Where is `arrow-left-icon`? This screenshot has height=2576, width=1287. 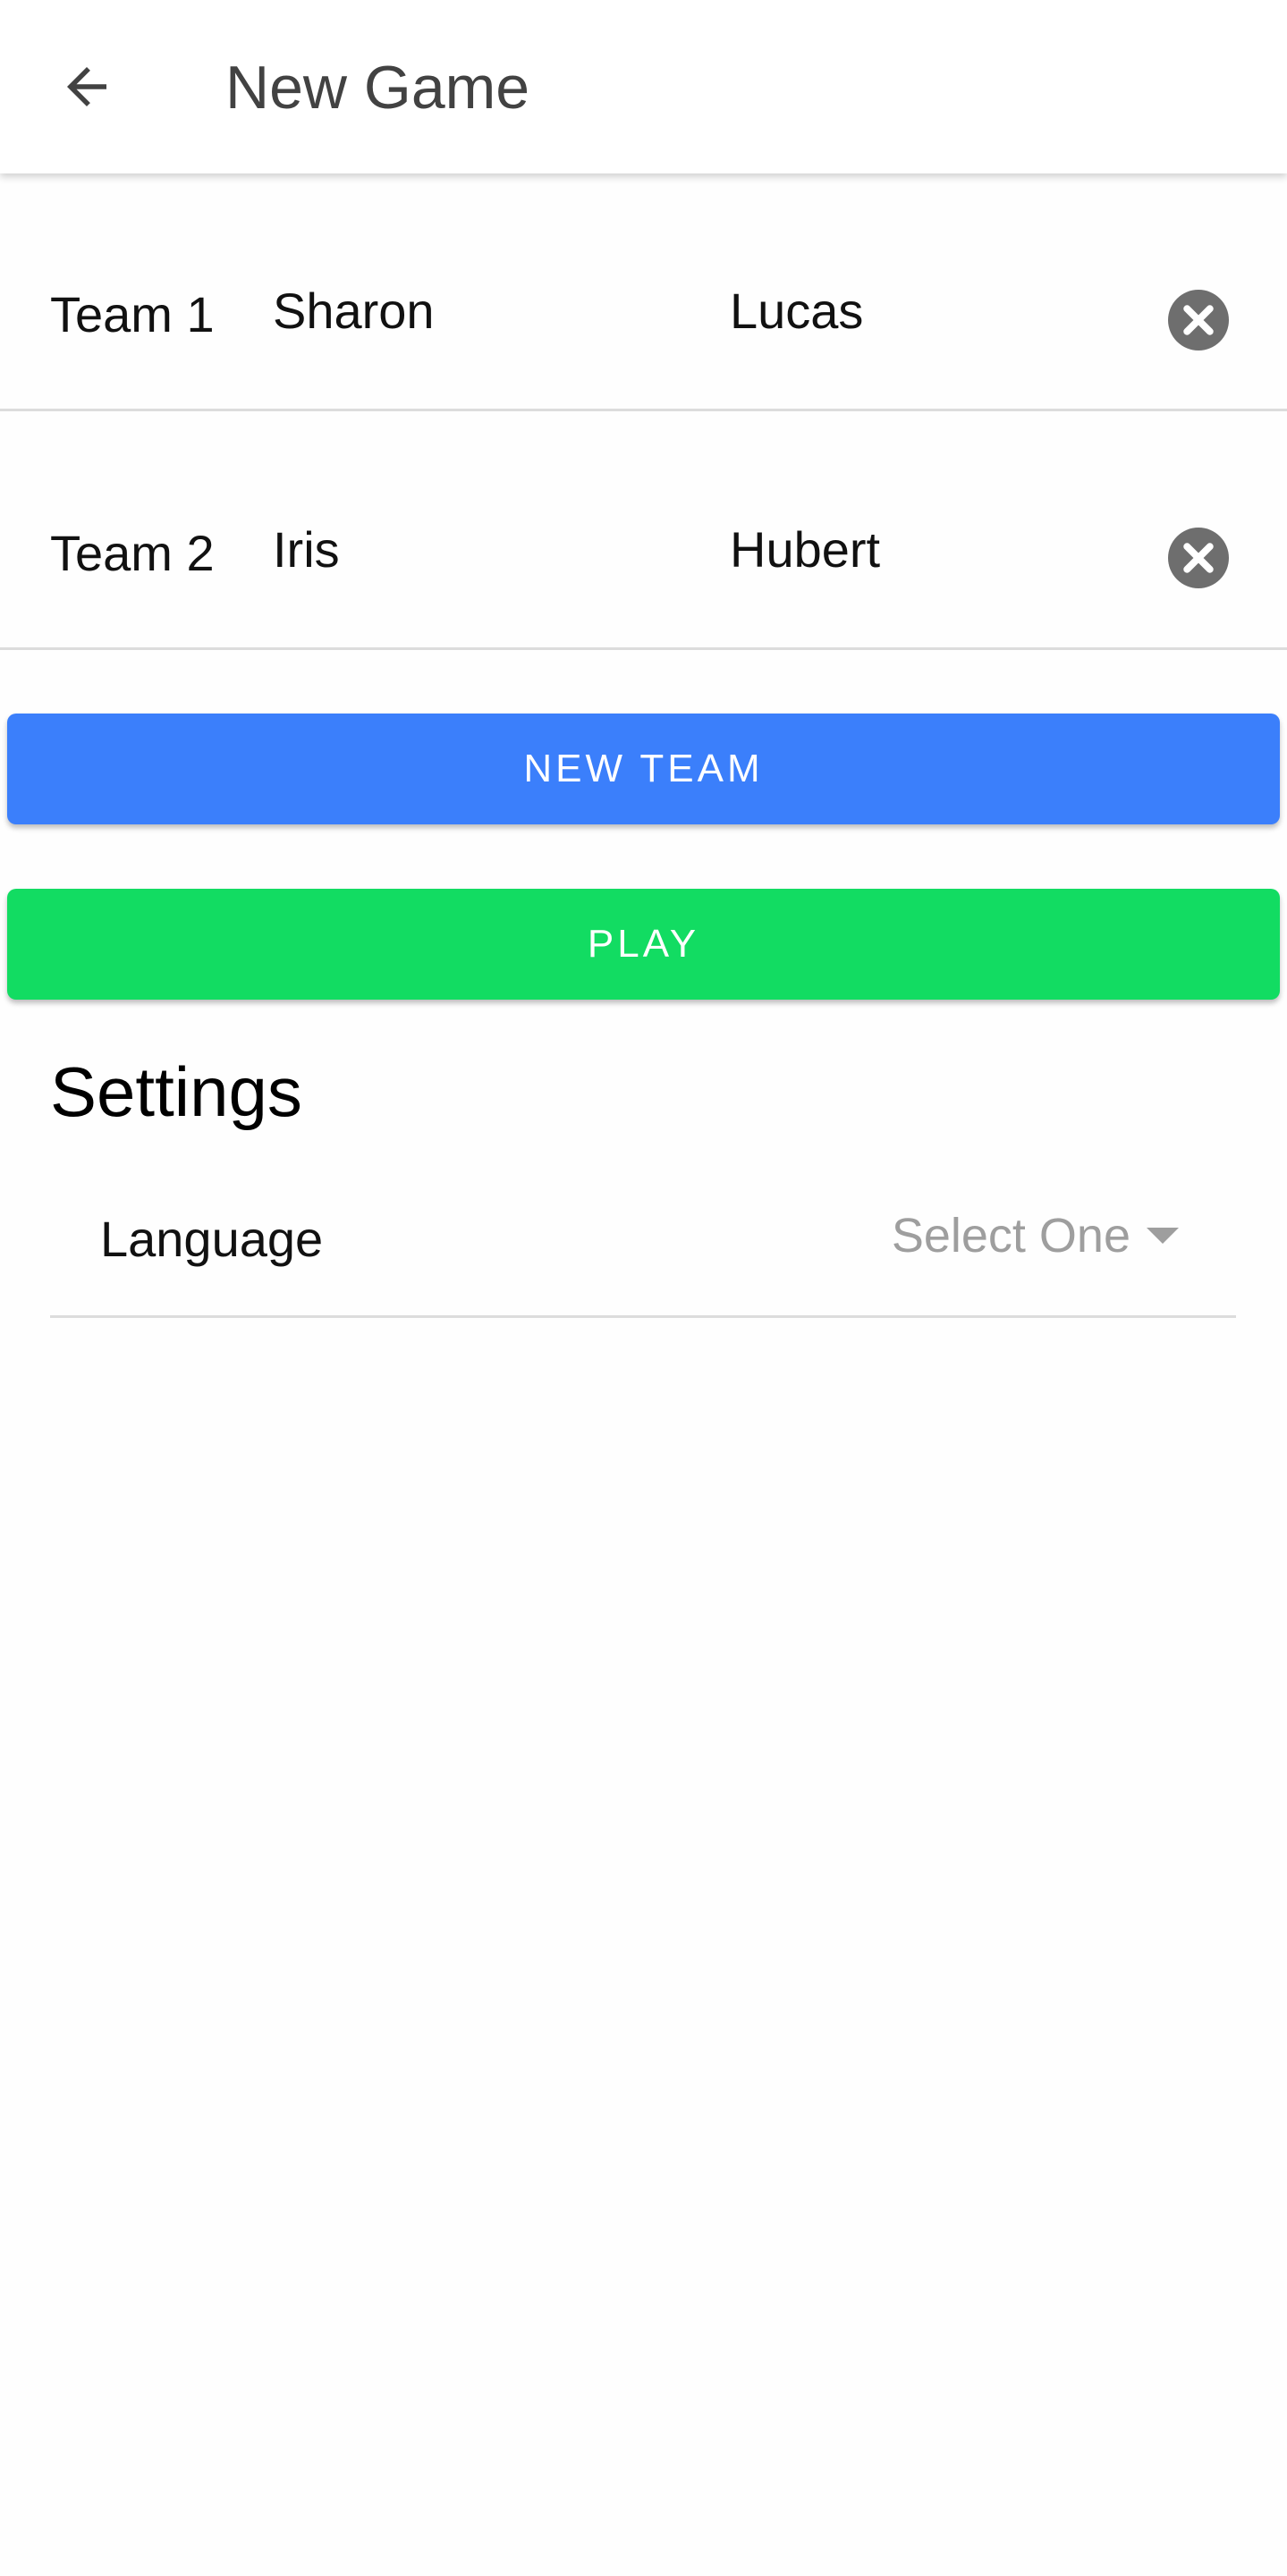
arrow-left-icon is located at coordinates (86, 86).